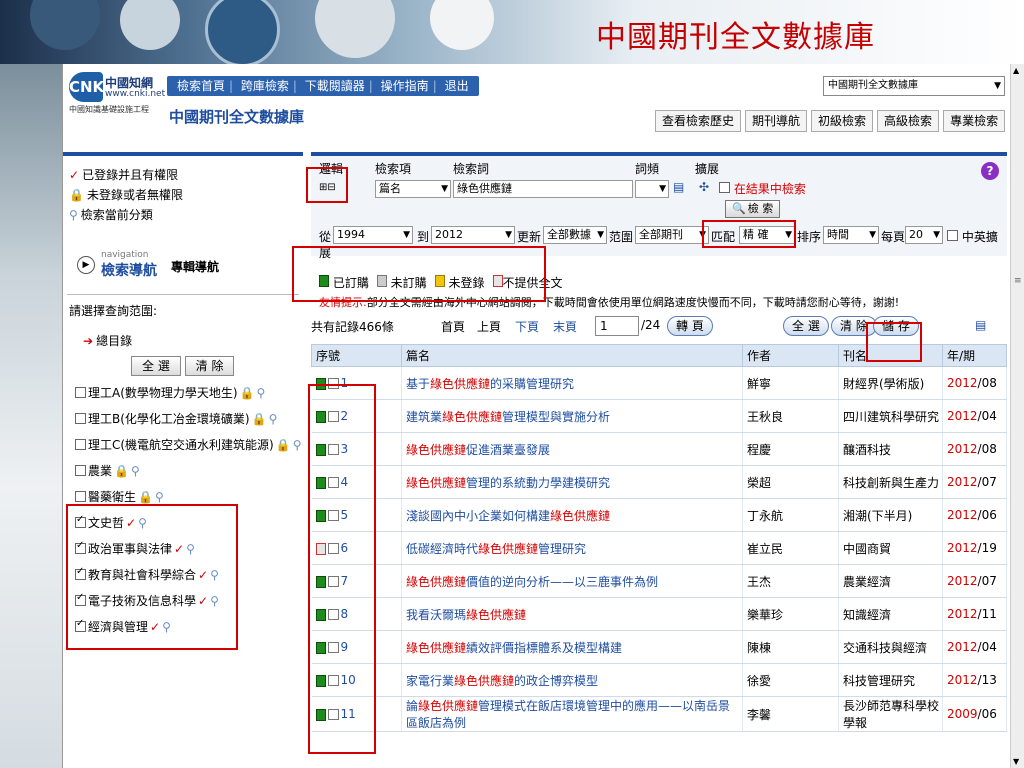 This screenshot has width=1024, height=768. What do you see at coordinates (890, 482) in the screenshot?
I see `journal-cell: 科技創新與生產力` at bounding box center [890, 482].